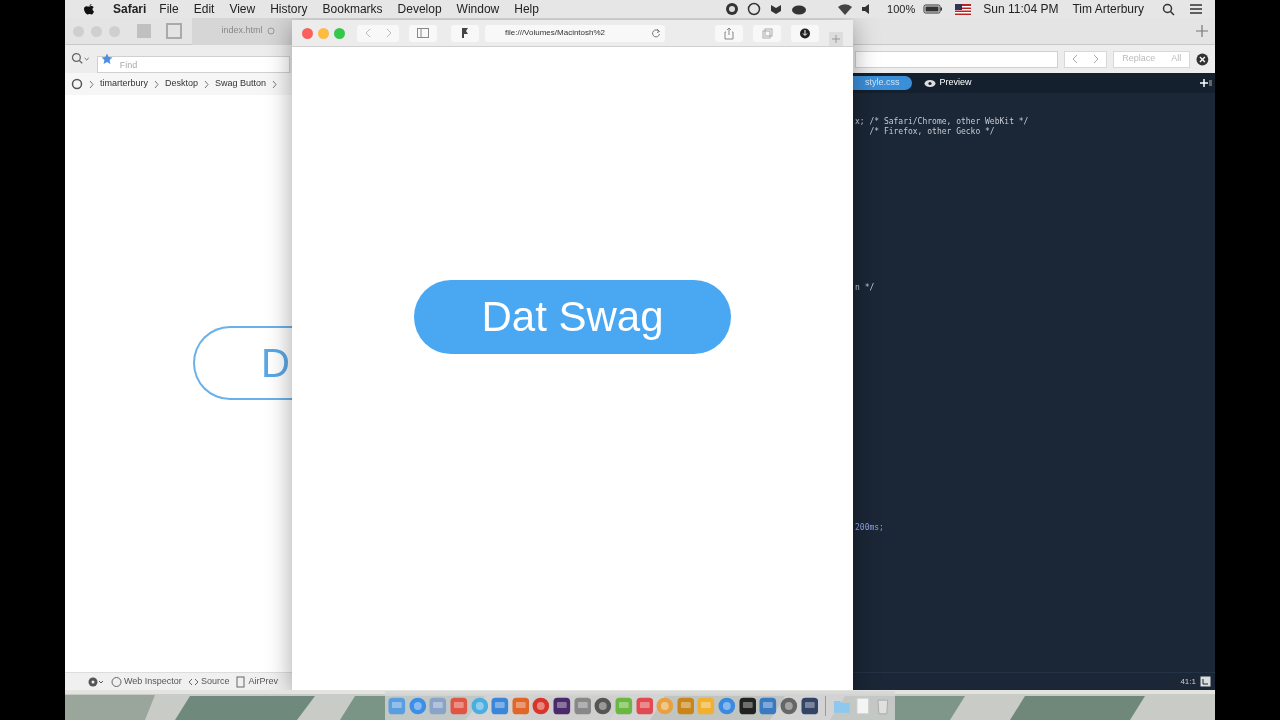 The height and width of the screenshot is (720, 1280). What do you see at coordinates (478, 9) in the screenshot?
I see `menu-item: Window` at bounding box center [478, 9].